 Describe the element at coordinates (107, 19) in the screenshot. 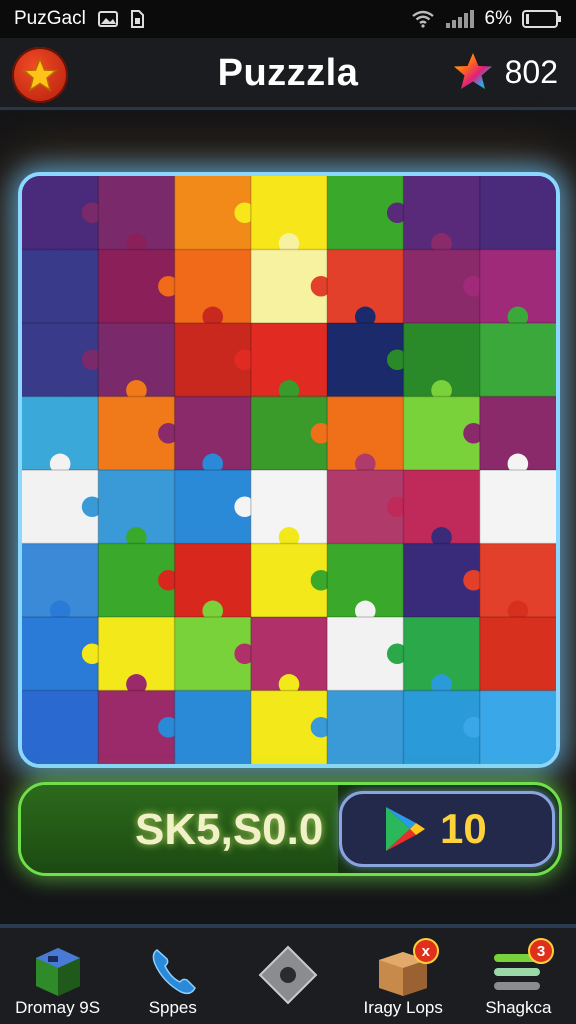

I see `photo-icon` at that location.